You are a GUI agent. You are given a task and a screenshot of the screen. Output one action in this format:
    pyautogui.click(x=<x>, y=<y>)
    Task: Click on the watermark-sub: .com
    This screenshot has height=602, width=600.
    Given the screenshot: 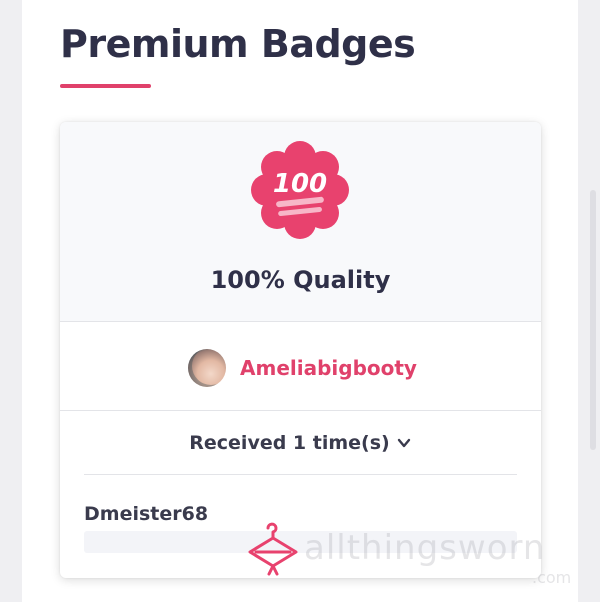 What is the action you would take?
    pyautogui.click(x=552, y=577)
    